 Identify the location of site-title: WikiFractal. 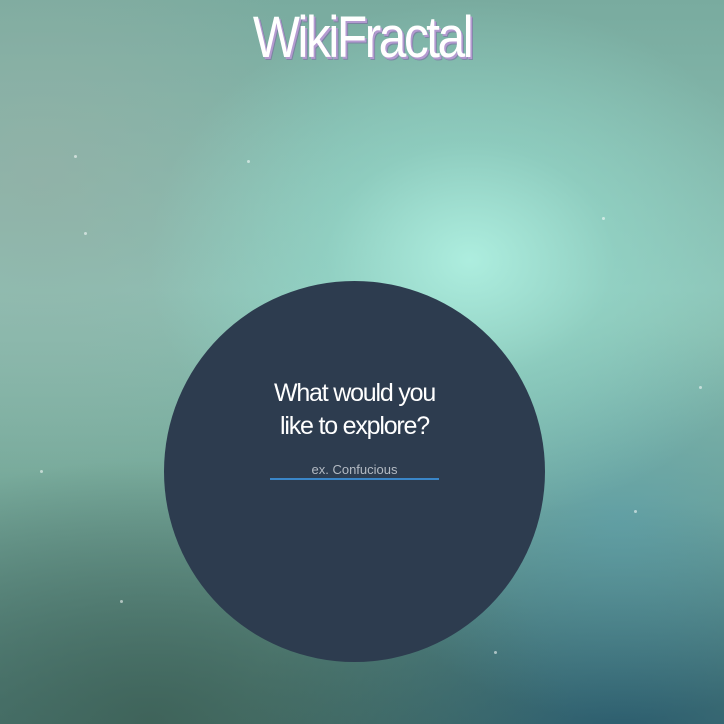
(363, 37).